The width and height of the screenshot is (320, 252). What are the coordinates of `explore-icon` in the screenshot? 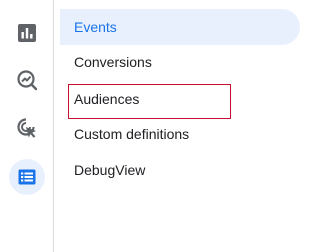 It's located at (27, 80).